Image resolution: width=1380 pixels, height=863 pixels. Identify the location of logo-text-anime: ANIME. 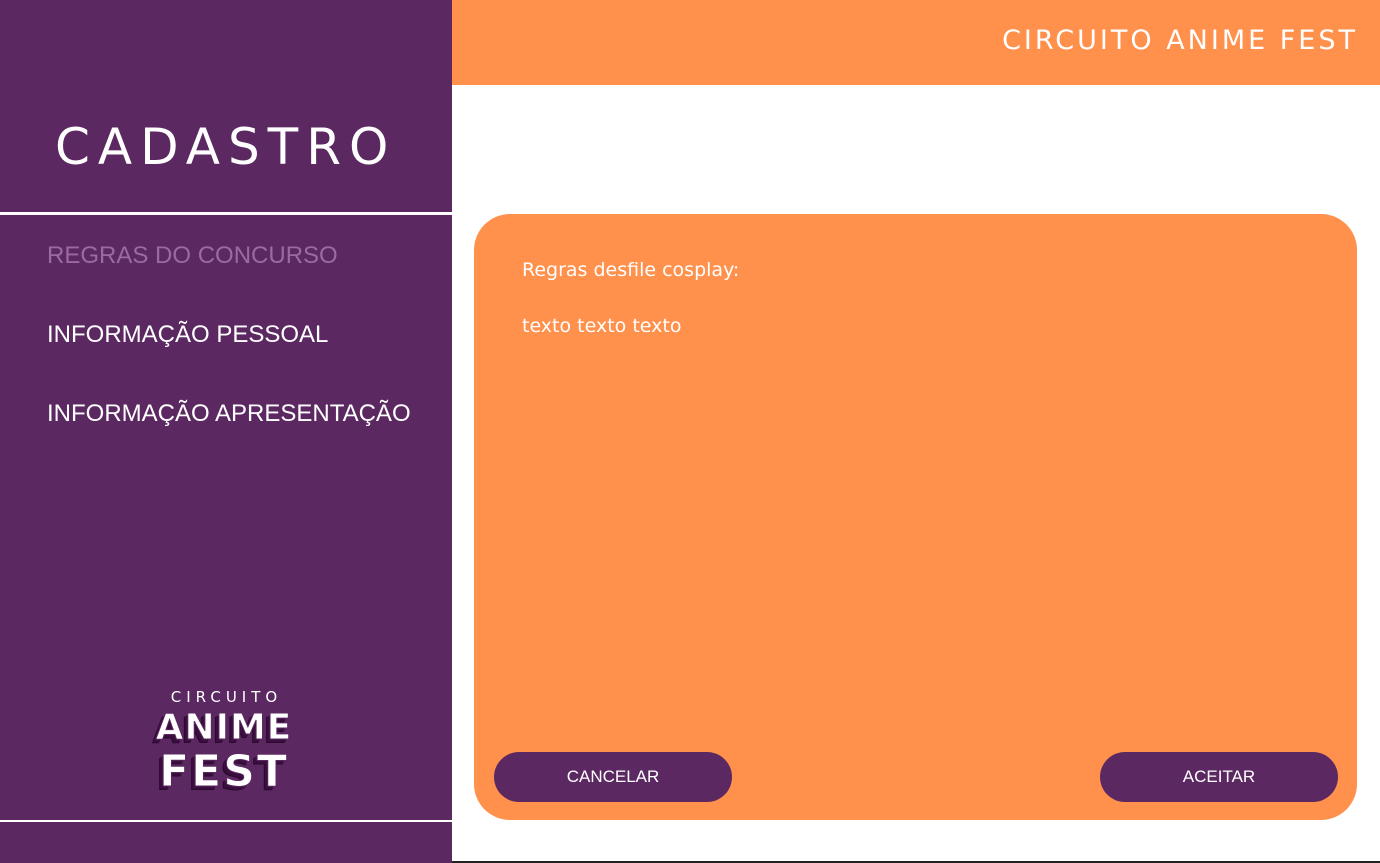
(224, 728).